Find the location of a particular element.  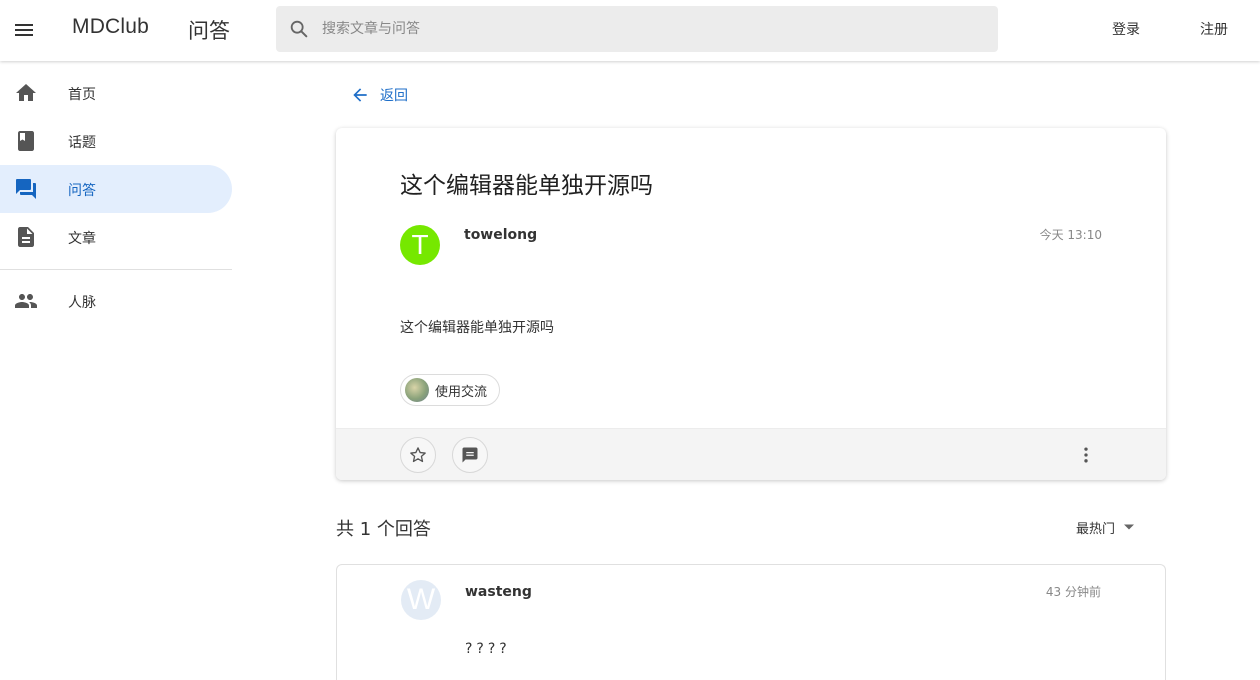

follow-button is located at coordinates (418, 455).